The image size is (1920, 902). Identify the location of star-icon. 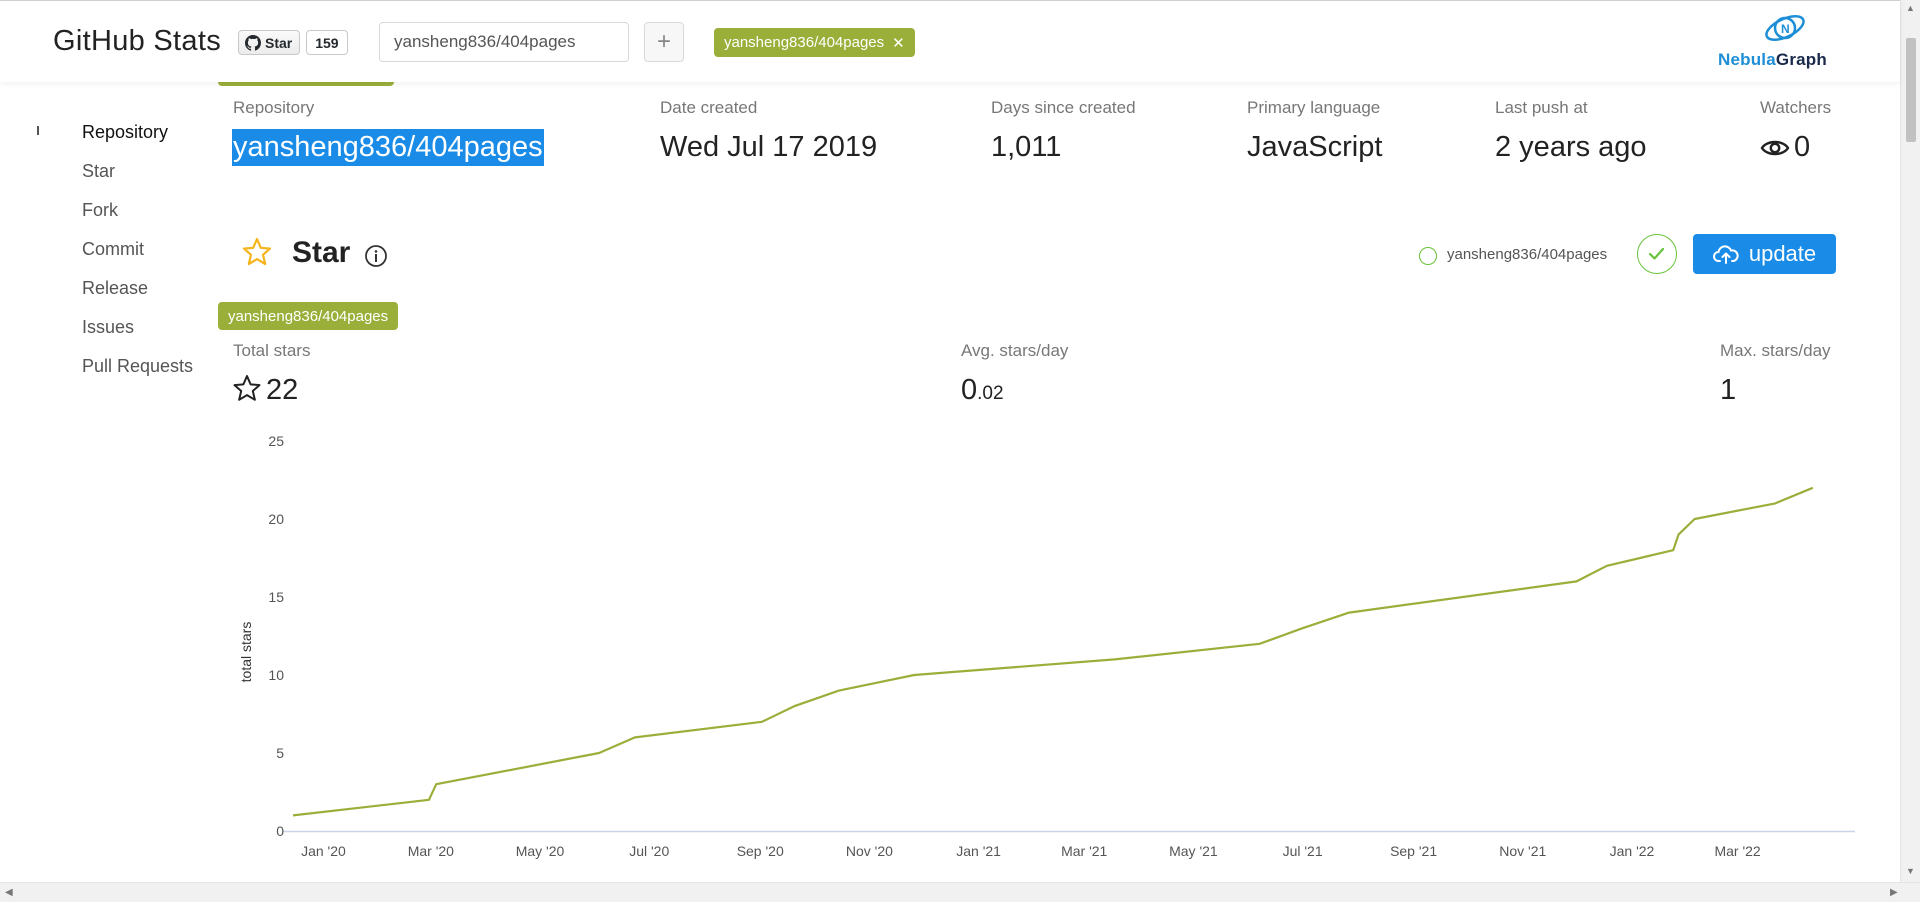
(257, 251).